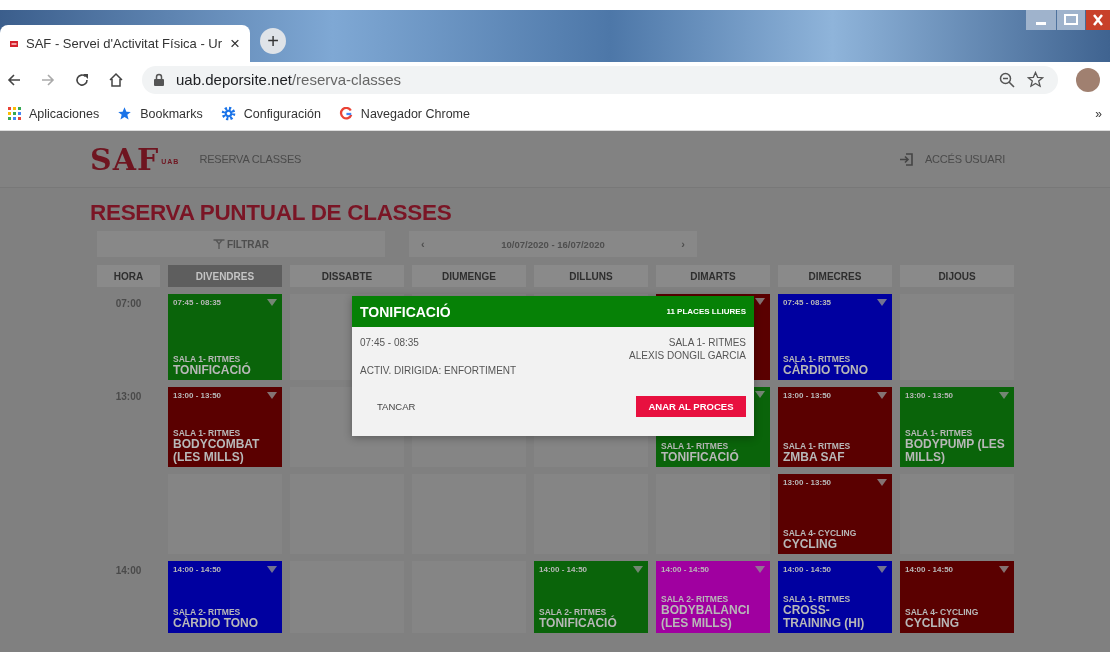 This screenshot has width=1110, height=652. What do you see at coordinates (271, 213) in the screenshot?
I see `page-title: RESERVA PUNTUAL DE CLASSES` at bounding box center [271, 213].